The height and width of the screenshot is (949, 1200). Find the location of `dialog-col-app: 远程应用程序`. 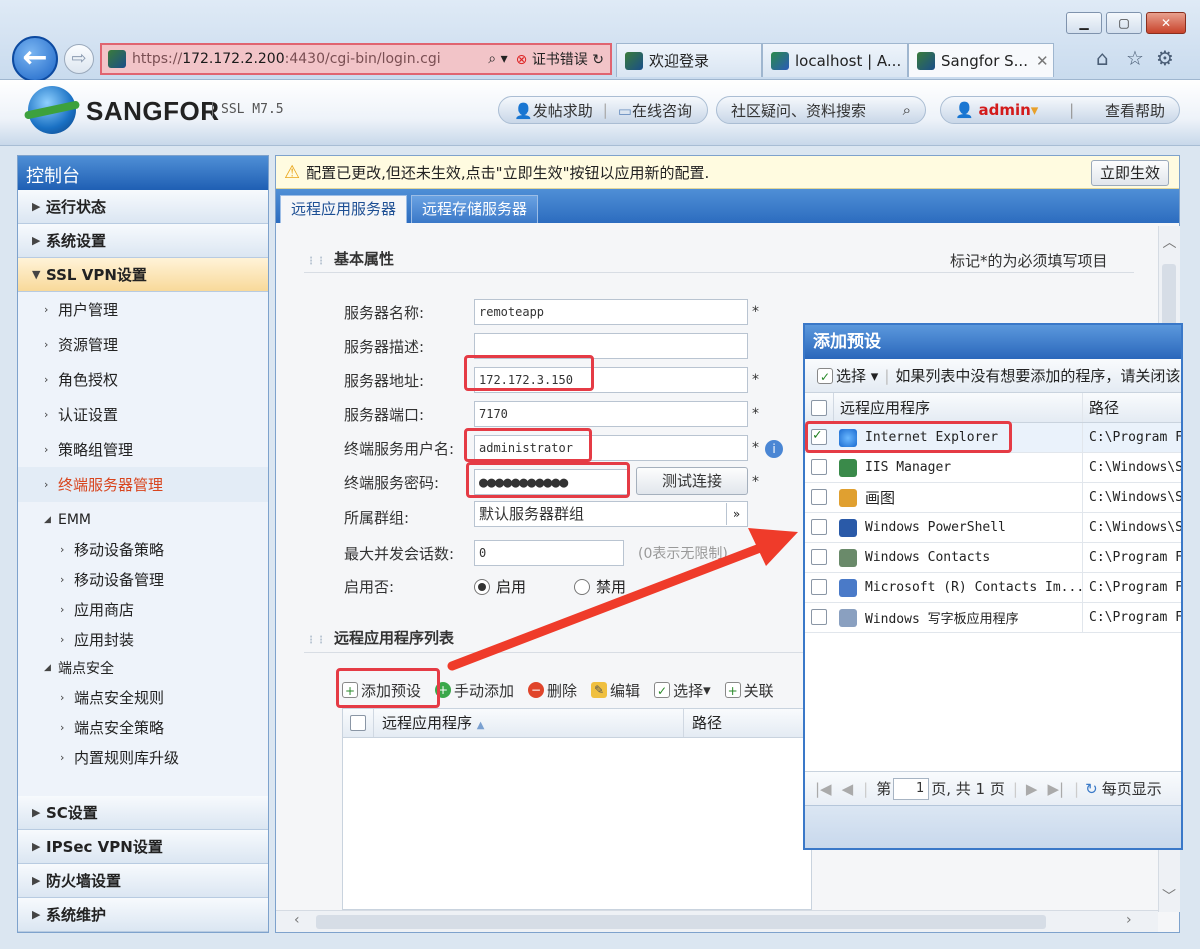

dialog-col-app: 远程应用程序 is located at coordinates (958, 407).